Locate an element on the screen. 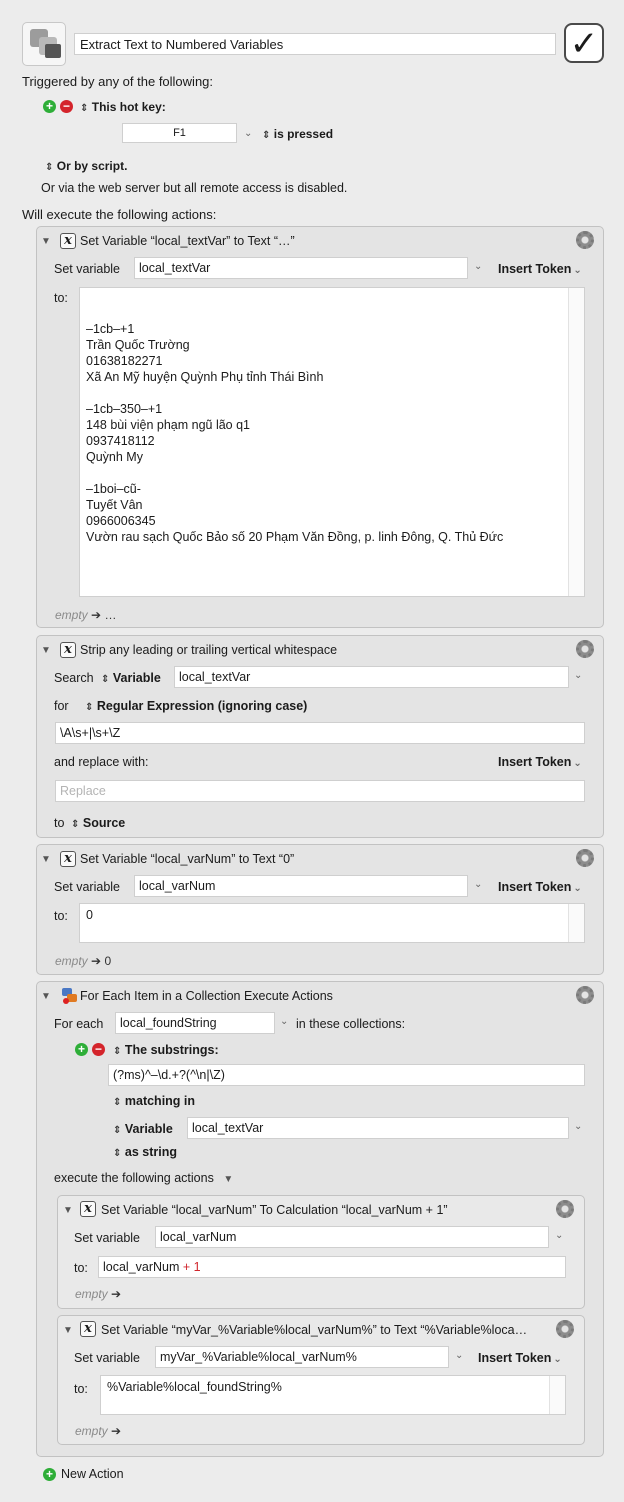  macro-title-input: Extract Text to Numbered Variables is located at coordinates (315, 44).